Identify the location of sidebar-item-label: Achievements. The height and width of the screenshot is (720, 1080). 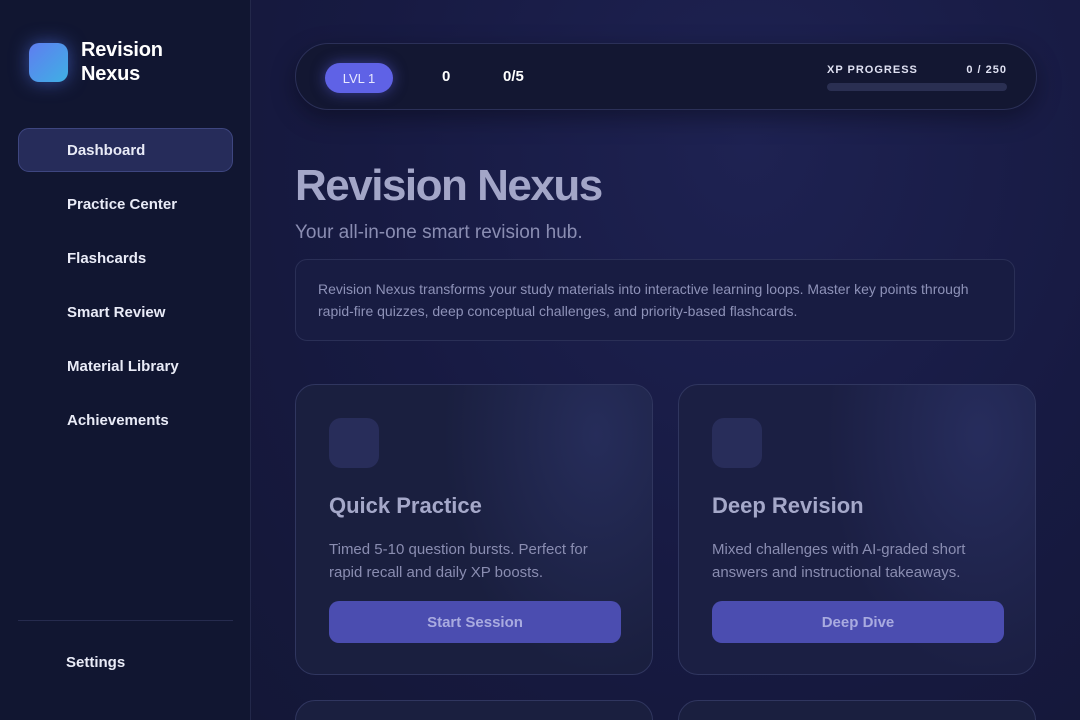
(118, 420).